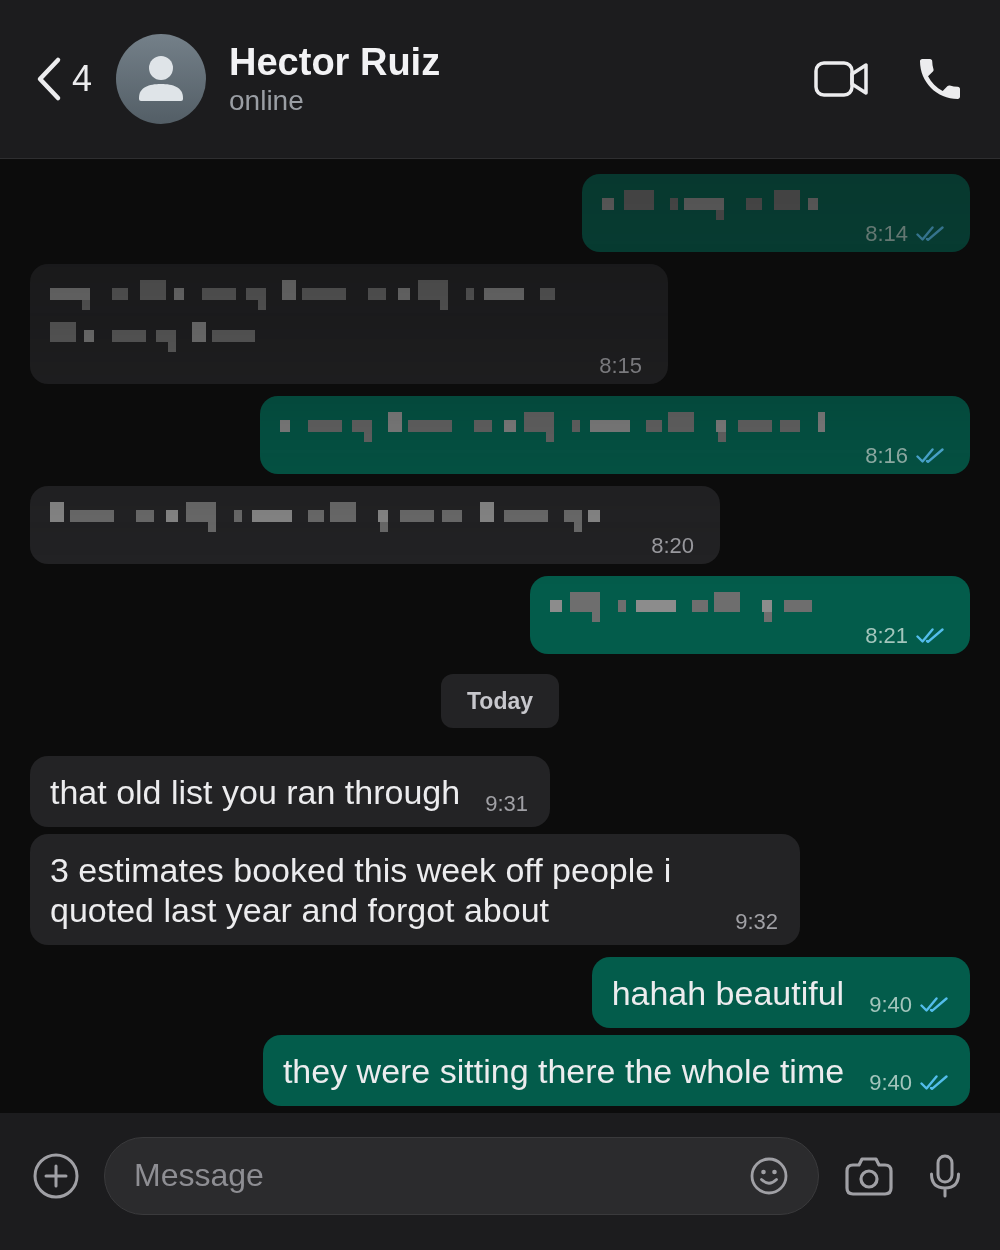  What do you see at coordinates (56, 1175) in the screenshot?
I see `plus-circle-icon` at bounding box center [56, 1175].